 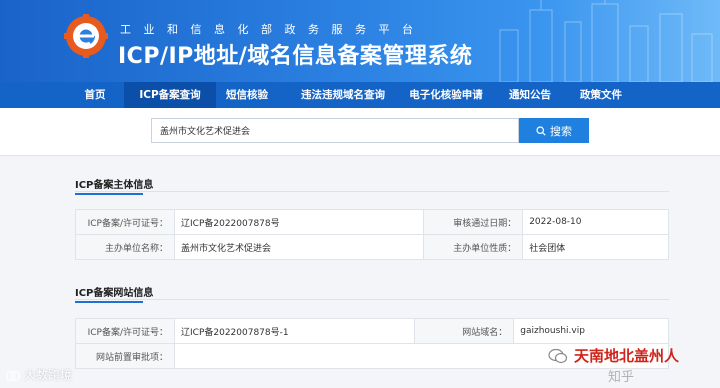 What do you see at coordinates (114, 293) in the screenshot?
I see `section-title-website: ICP备案网站信息` at bounding box center [114, 293].